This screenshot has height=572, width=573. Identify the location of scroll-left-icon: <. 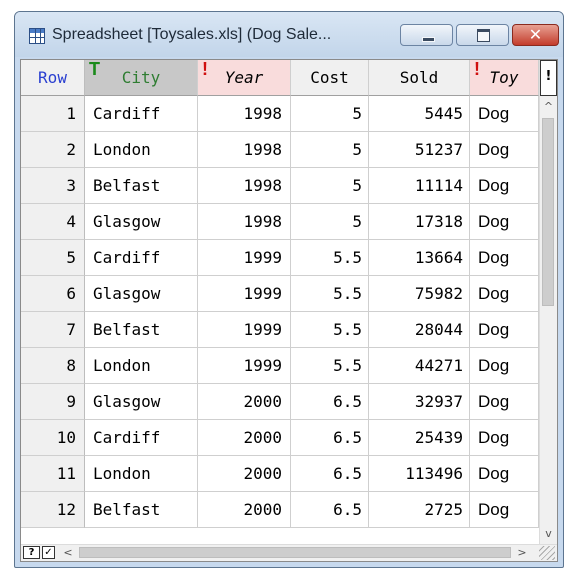
(68, 552).